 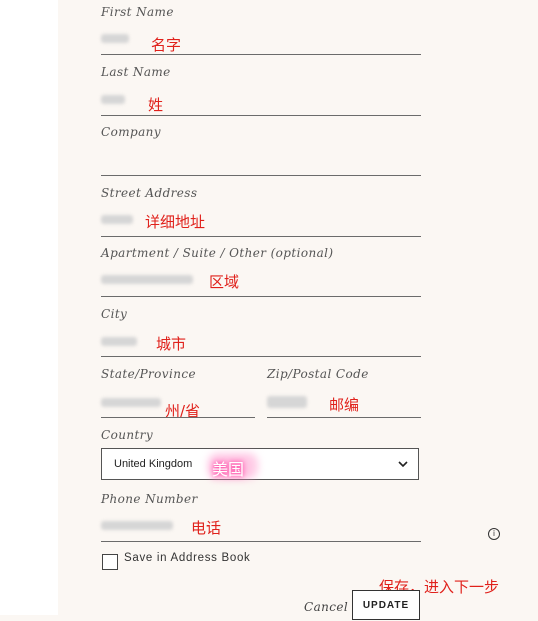 I want to click on save-address-label: Save in Address Book, so click(x=187, y=558).